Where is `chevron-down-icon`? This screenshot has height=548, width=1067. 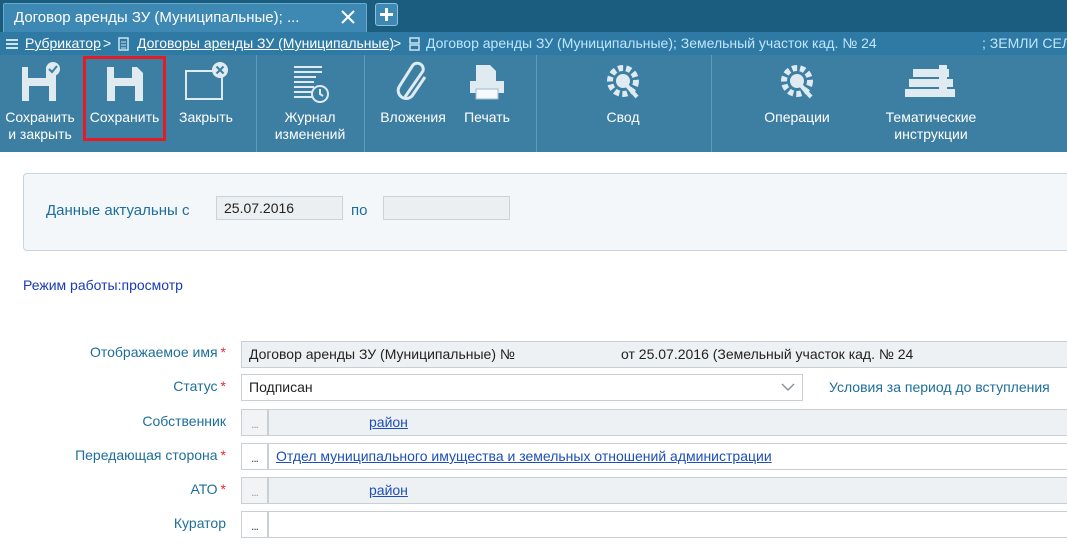
chevron-down-icon is located at coordinates (788, 387).